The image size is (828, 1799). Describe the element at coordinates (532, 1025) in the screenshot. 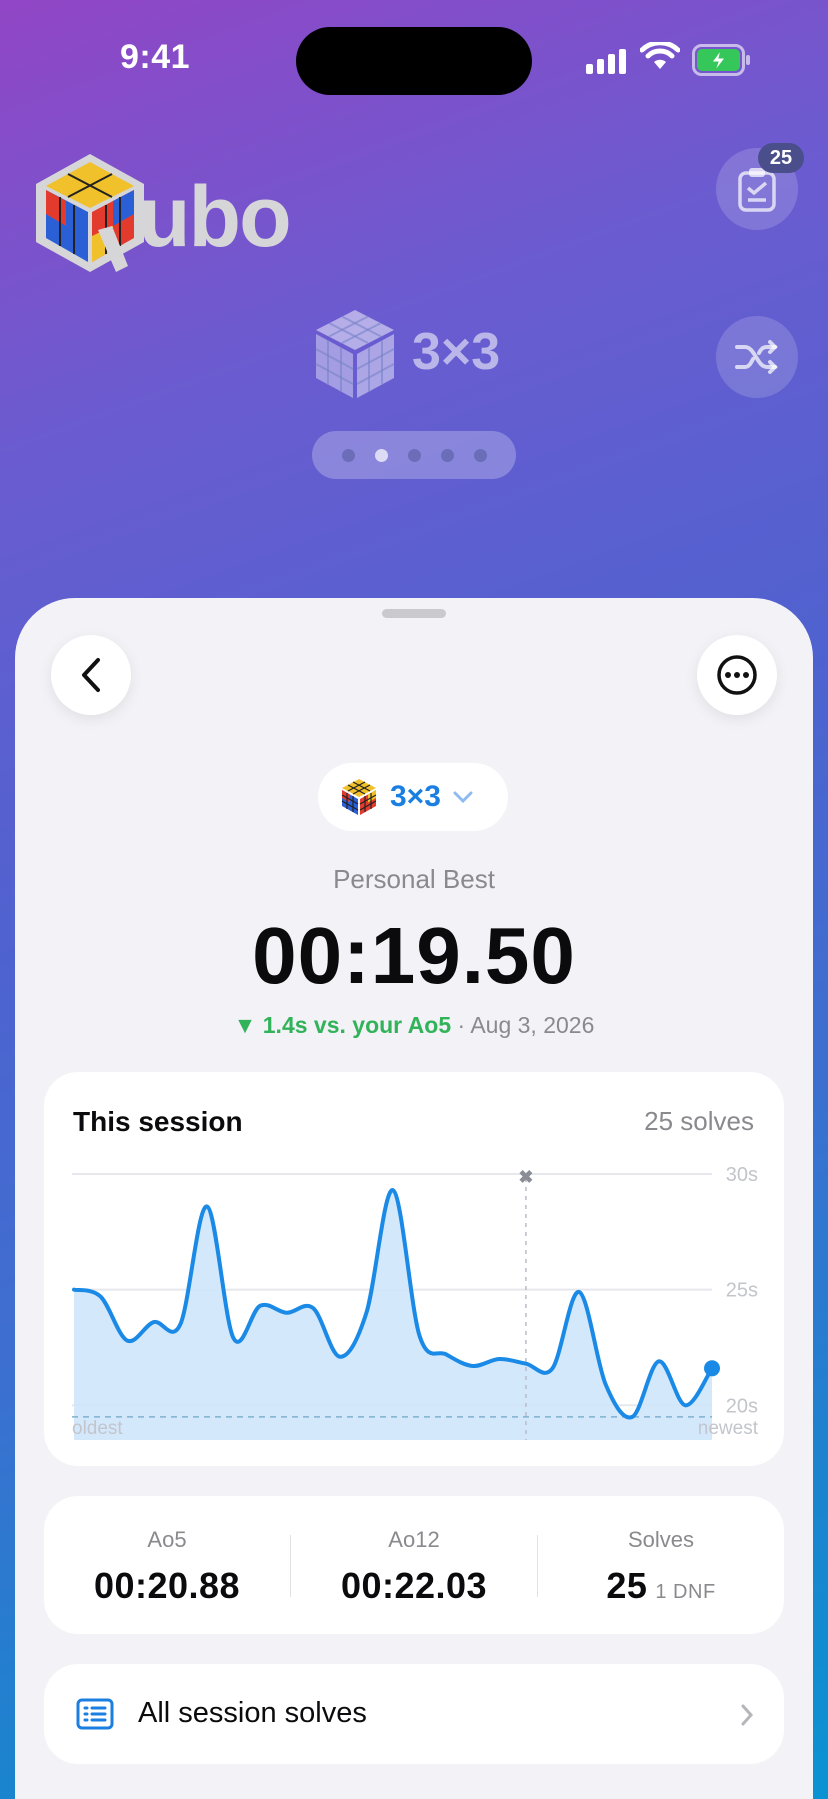

I see `pb-date: Aug 3, 2026` at that location.